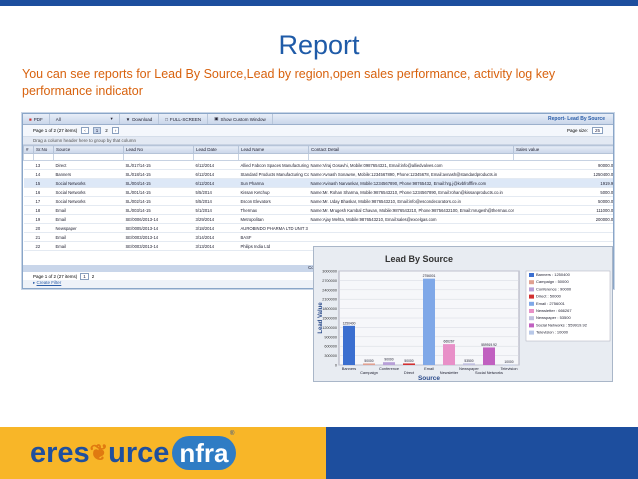 This screenshot has height=479, width=638. What do you see at coordinates (30, 119) in the screenshot?
I see `pdf-icon: ■` at bounding box center [30, 119].